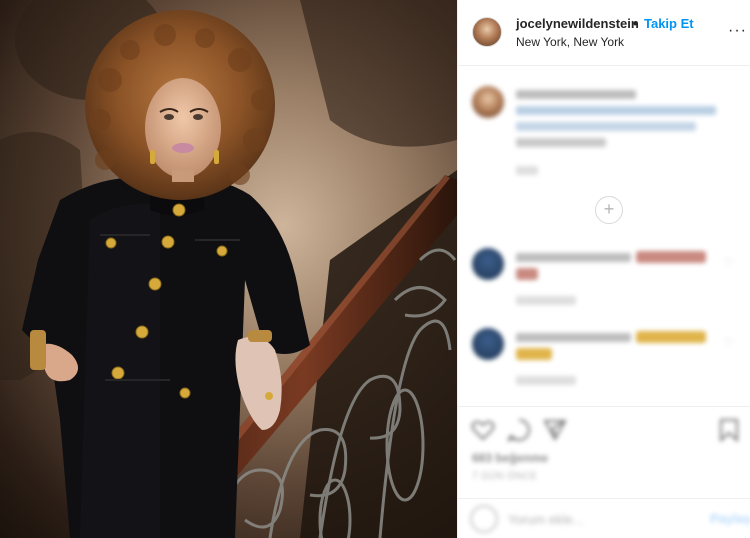 This screenshot has height=538, width=750. Describe the element at coordinates (669, 23) in the screenshot. I see `follow-button: Takip Et` at that location.